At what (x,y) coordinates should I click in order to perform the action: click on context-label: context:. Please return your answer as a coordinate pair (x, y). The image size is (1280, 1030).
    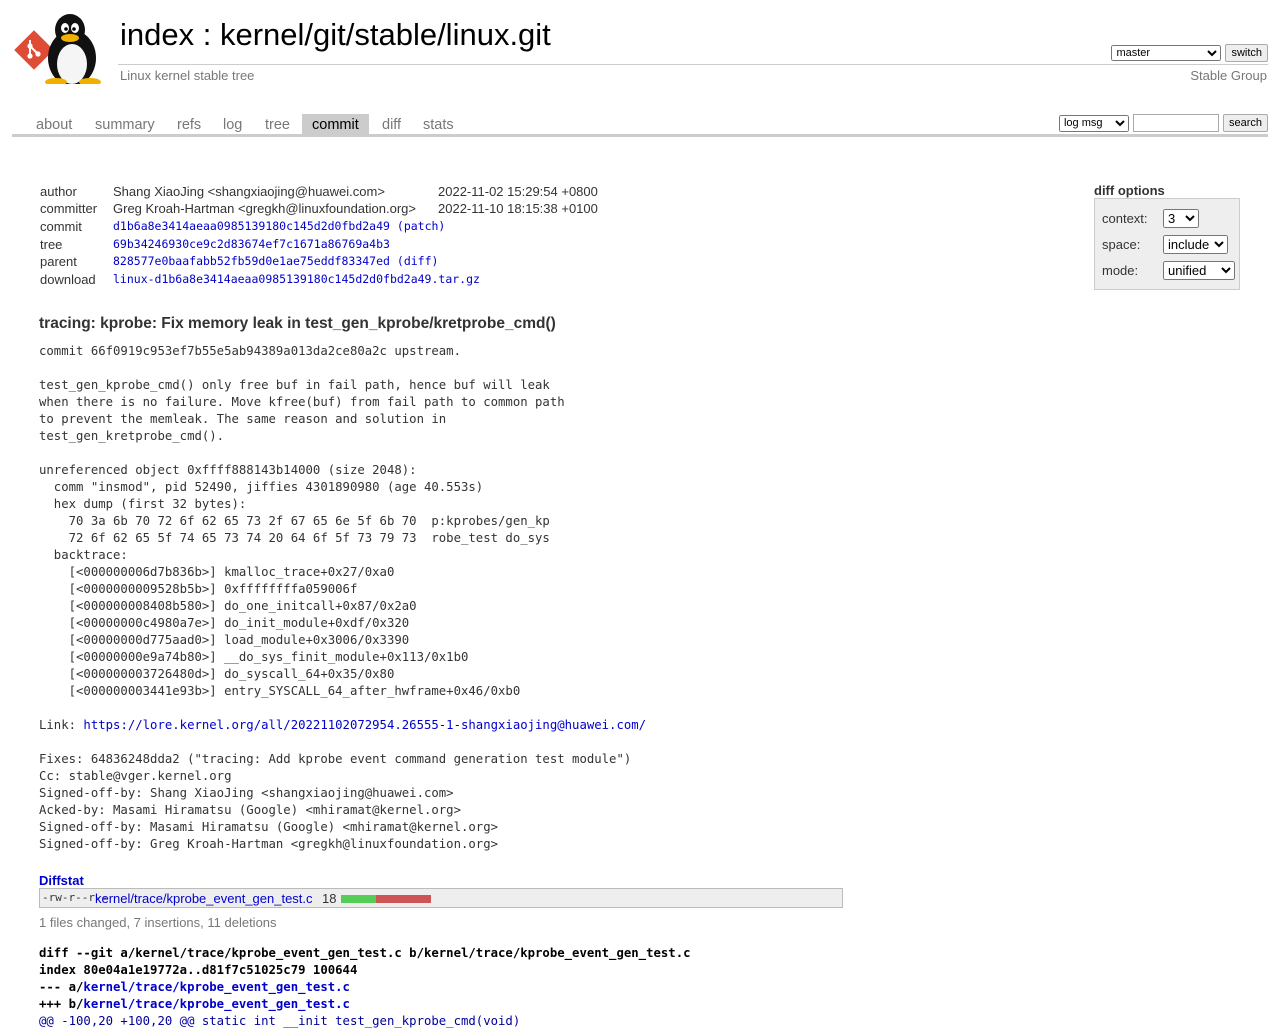
    Looking at the image, I should click on (1125, 218).